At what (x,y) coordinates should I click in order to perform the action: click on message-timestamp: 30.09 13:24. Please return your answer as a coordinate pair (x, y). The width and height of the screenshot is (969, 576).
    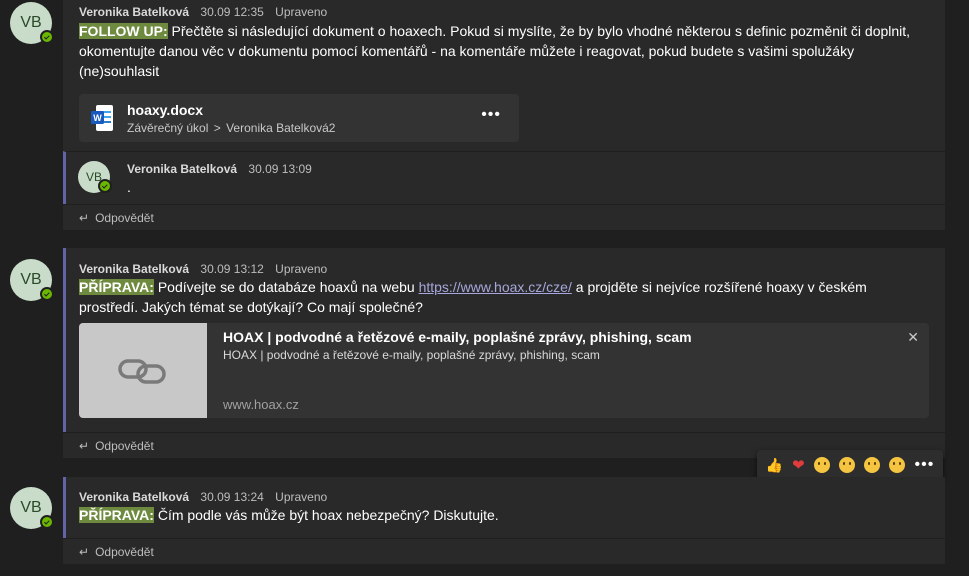
    Looking at the image, I should click on (232, 497).